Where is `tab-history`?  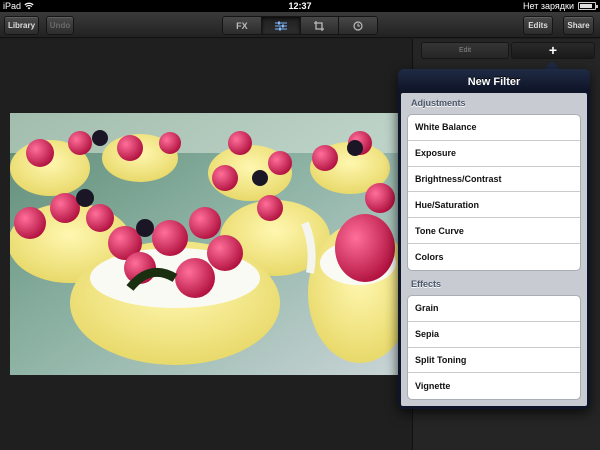 tab-history is located at coordinates (358, 25).